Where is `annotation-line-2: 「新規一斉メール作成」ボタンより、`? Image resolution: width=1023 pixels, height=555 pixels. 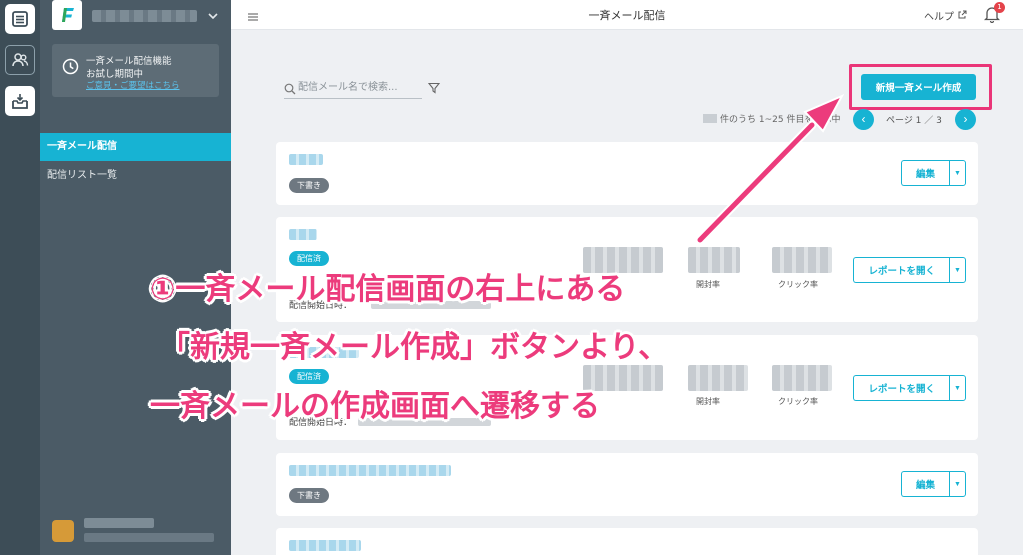 annotation-line-2: 「新規一斉メール作成」ボタンより、 is located at coordinates (414, 347).